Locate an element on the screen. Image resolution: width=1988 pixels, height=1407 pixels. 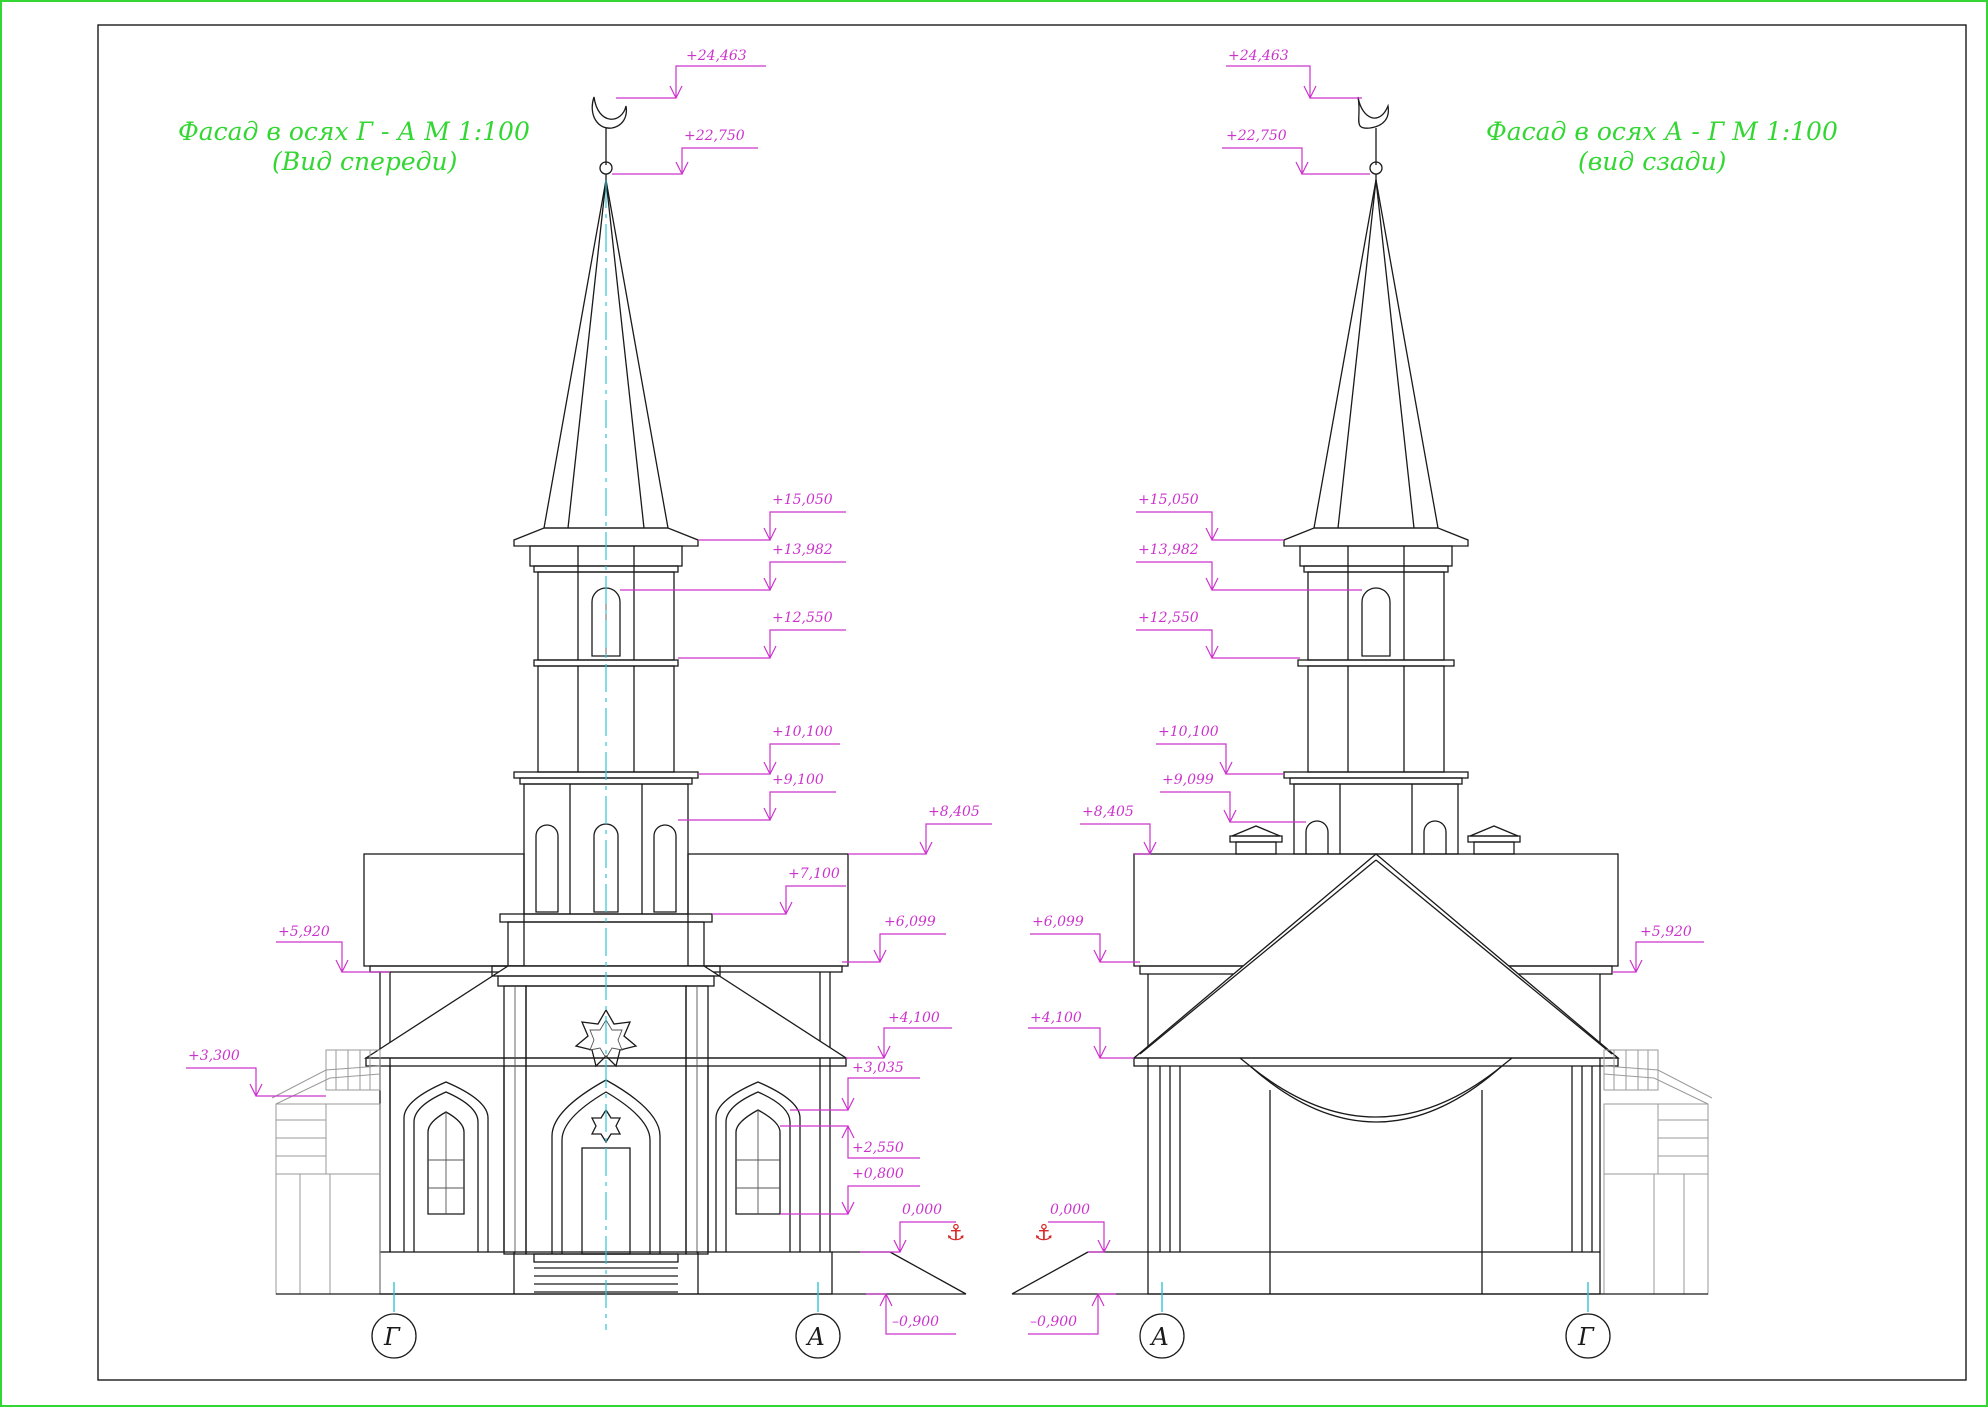
right-middle-tier is located at coordinates (1375, 813).